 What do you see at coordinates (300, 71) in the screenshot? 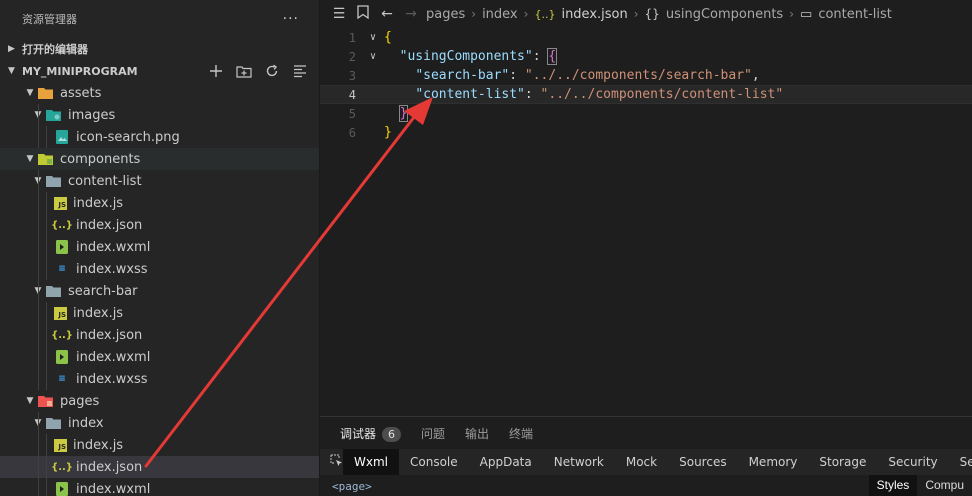
I see `collapse-all-icon` at bounding box center [300, 71].